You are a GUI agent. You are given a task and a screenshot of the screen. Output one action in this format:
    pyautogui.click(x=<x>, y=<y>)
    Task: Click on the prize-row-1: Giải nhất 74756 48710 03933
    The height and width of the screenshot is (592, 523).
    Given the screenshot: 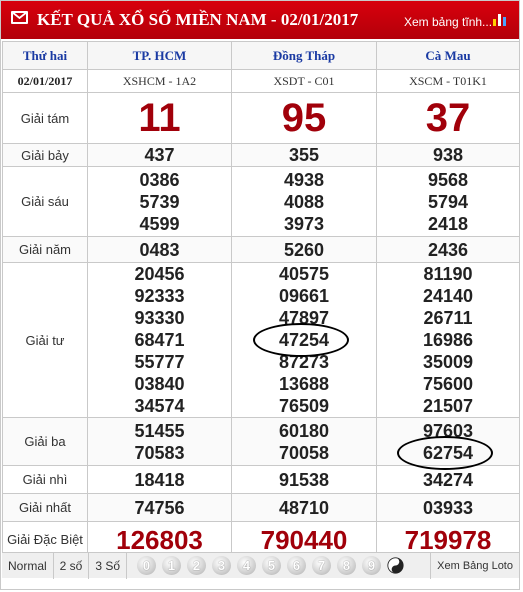 What is the action you would take?
    pyautogui.click(x=261, y=507)
    